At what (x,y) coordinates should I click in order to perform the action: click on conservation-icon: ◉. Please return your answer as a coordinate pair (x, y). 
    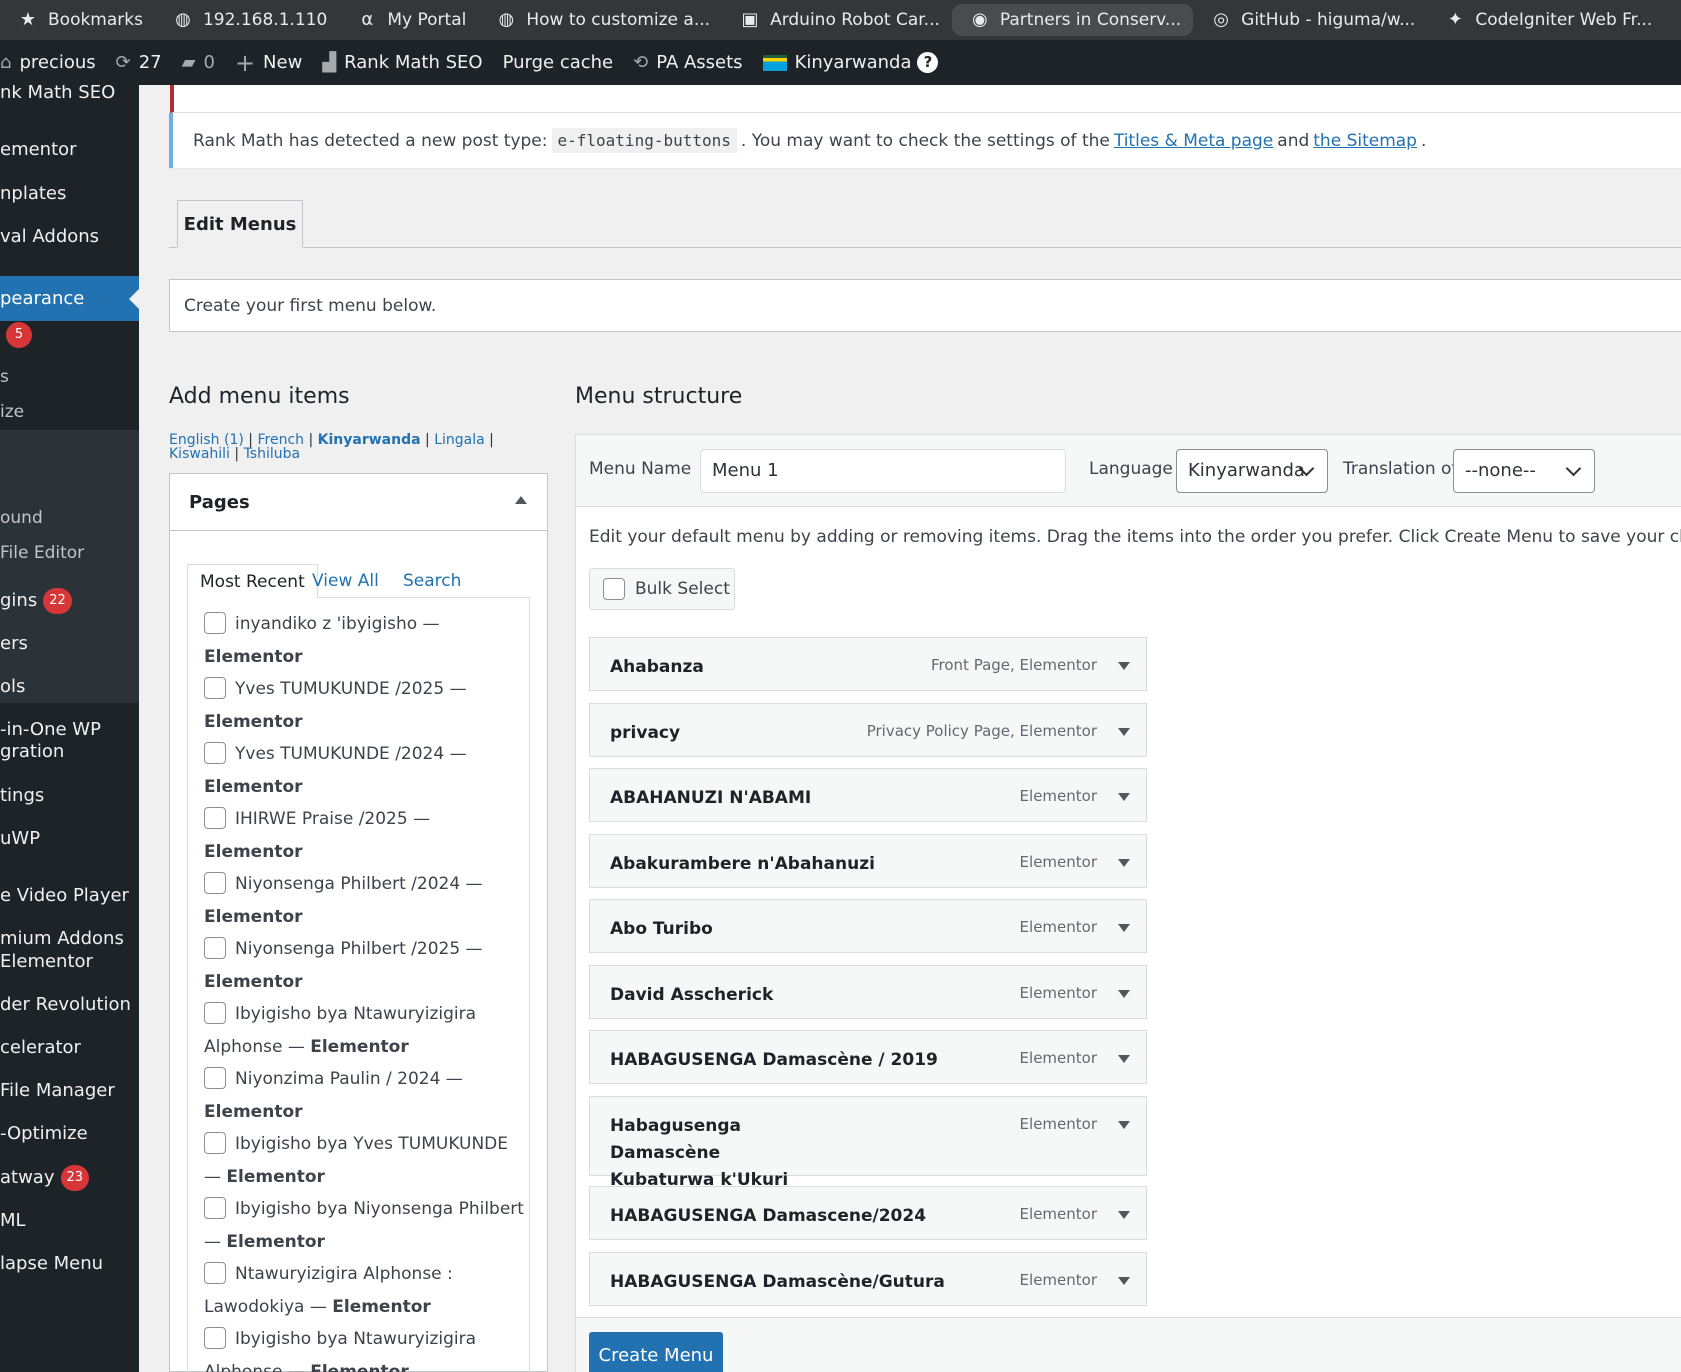
    Looking at the image, I should click on (980, 19).